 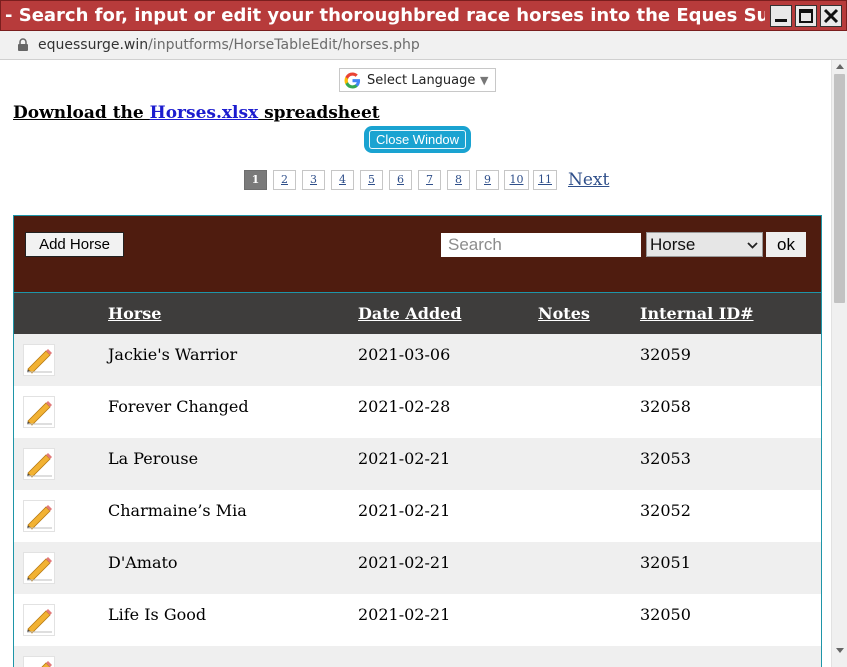 What do you see at coordinates (143, 562) in the screenshot?
I see `cell-horse: D'Amato` at bounding box center [143, 562].